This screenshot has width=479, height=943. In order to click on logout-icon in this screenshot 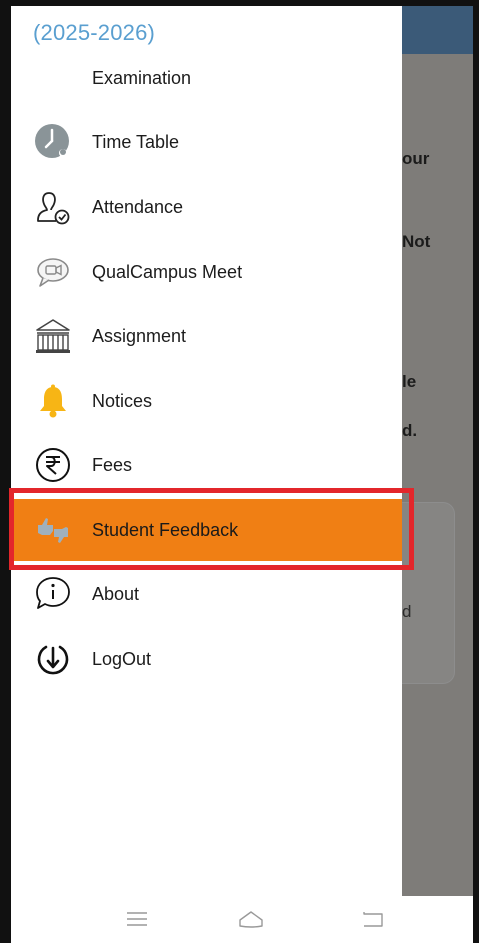, I will do `click(53, 659)`.